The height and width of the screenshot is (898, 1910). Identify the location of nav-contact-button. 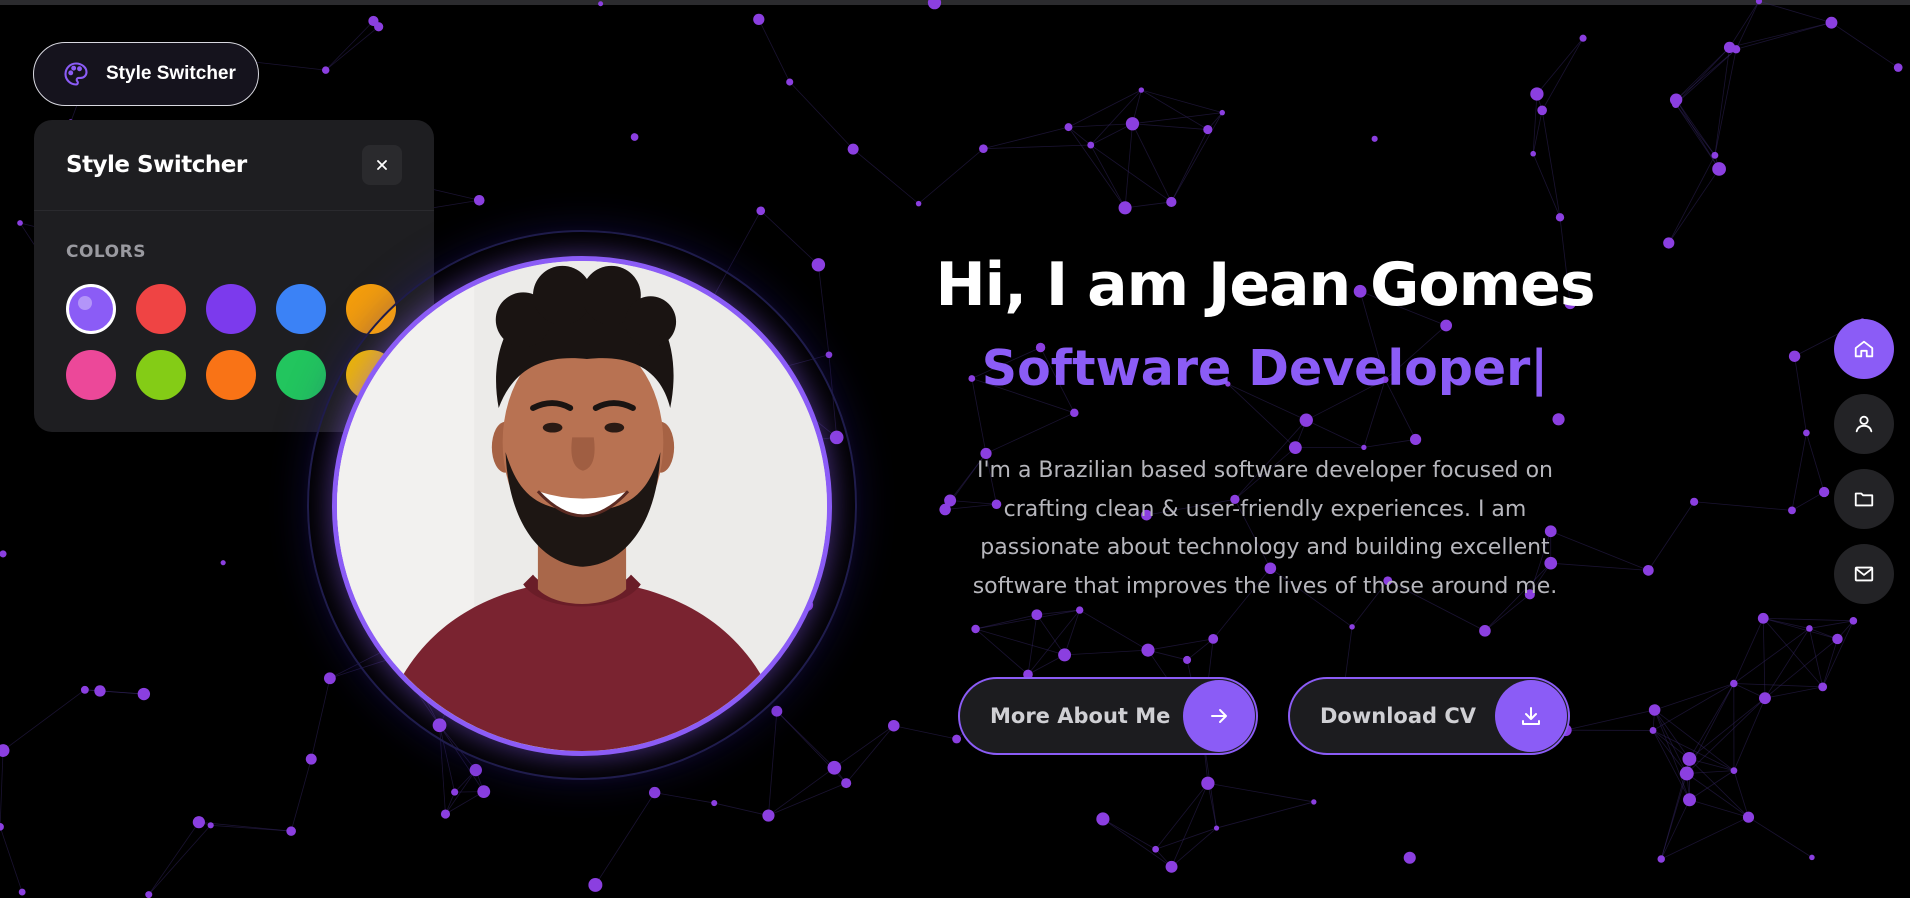
(1864, 574).